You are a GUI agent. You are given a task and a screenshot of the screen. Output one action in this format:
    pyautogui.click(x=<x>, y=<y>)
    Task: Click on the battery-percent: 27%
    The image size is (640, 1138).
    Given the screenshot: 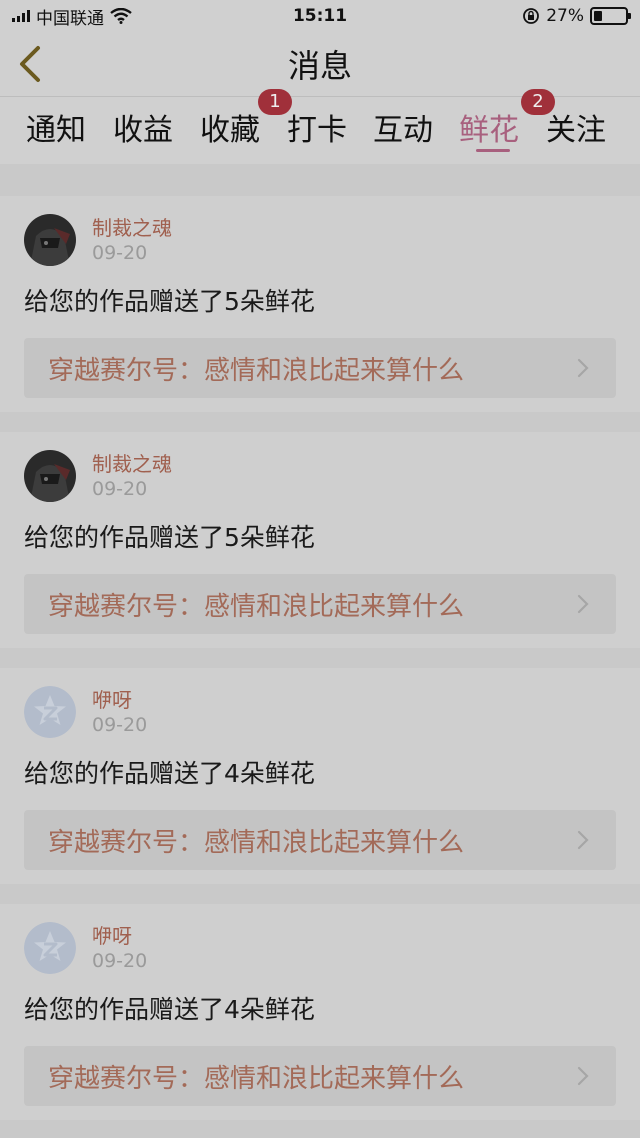 What is the action you would take?
    pyautogui.click(x=565, y=16)
    